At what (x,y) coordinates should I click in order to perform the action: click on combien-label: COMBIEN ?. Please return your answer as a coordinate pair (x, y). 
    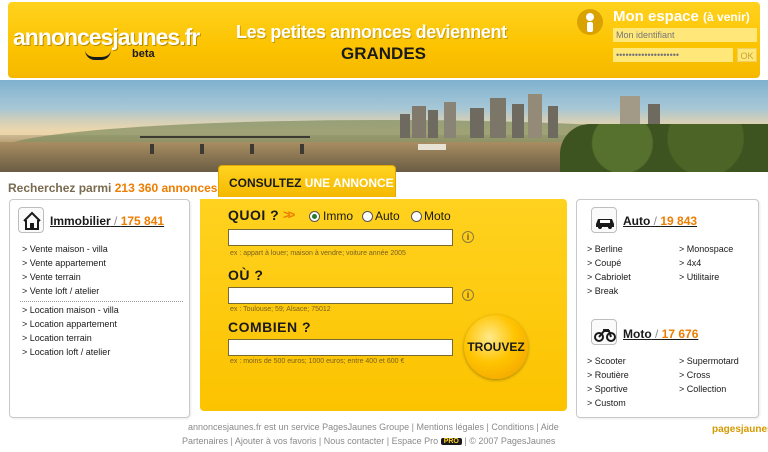
    Looking at the image, I should click on (270, 327).